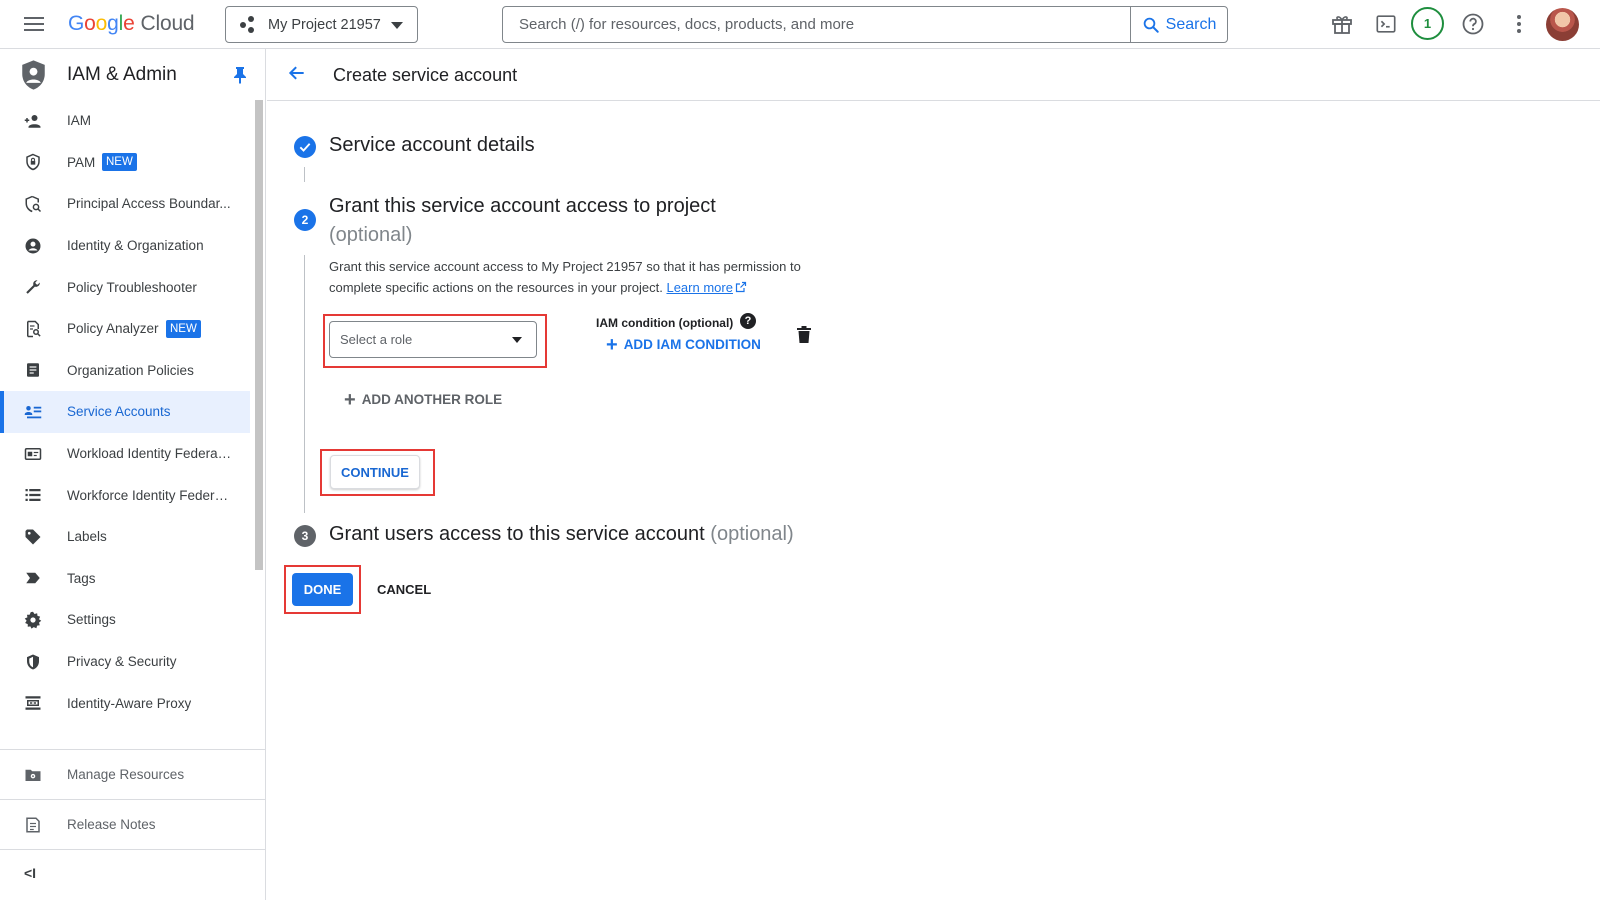 Image resolution: width=1600 pixels, height=900 pixels. I want to click on sidebar-item-label: PAM, so click(81, 162).